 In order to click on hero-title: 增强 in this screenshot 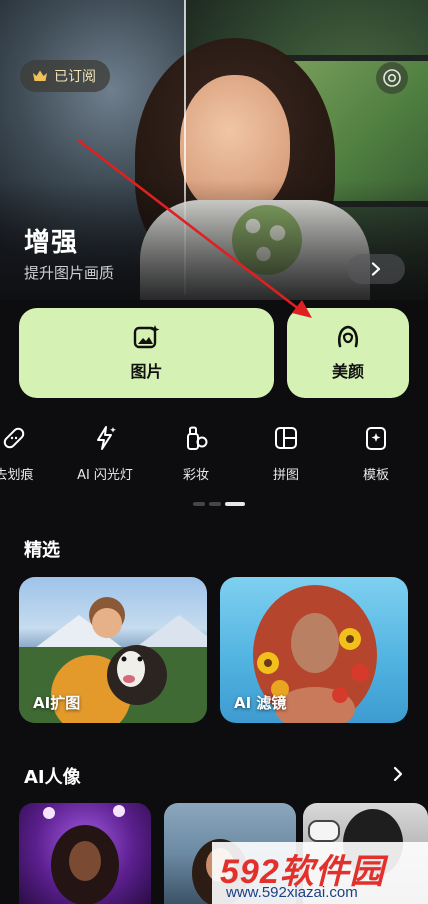, I will do `click(51, 243)`.